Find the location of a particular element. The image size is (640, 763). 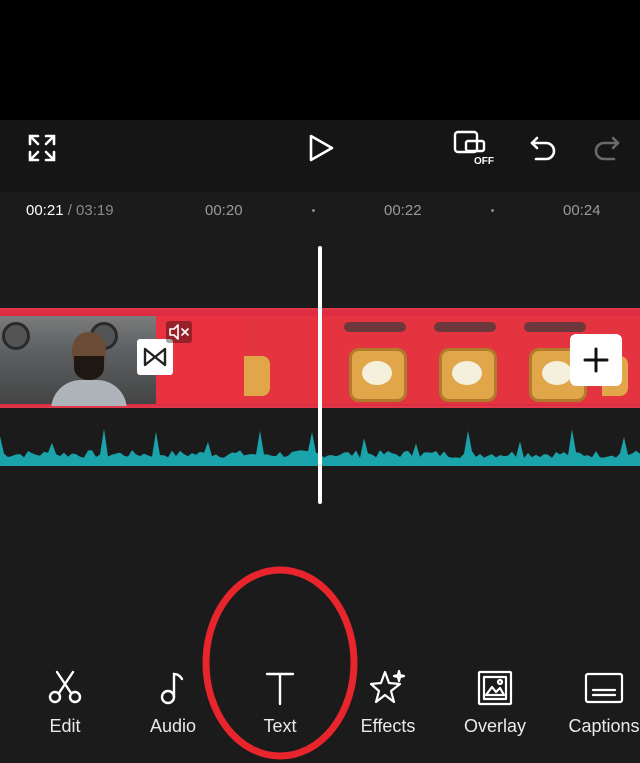

music-note-icon is located at coordinates (172, 688).